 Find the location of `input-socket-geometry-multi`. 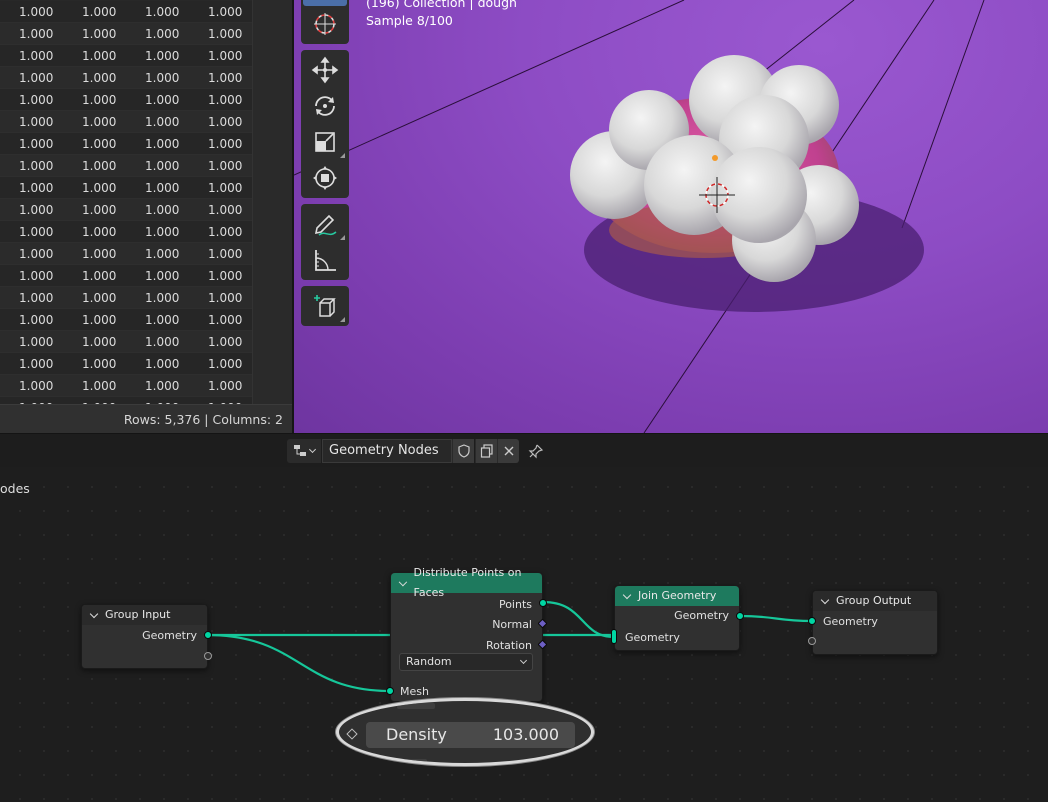

input-socket-geometry-multi is located at coordinates (614, 636).